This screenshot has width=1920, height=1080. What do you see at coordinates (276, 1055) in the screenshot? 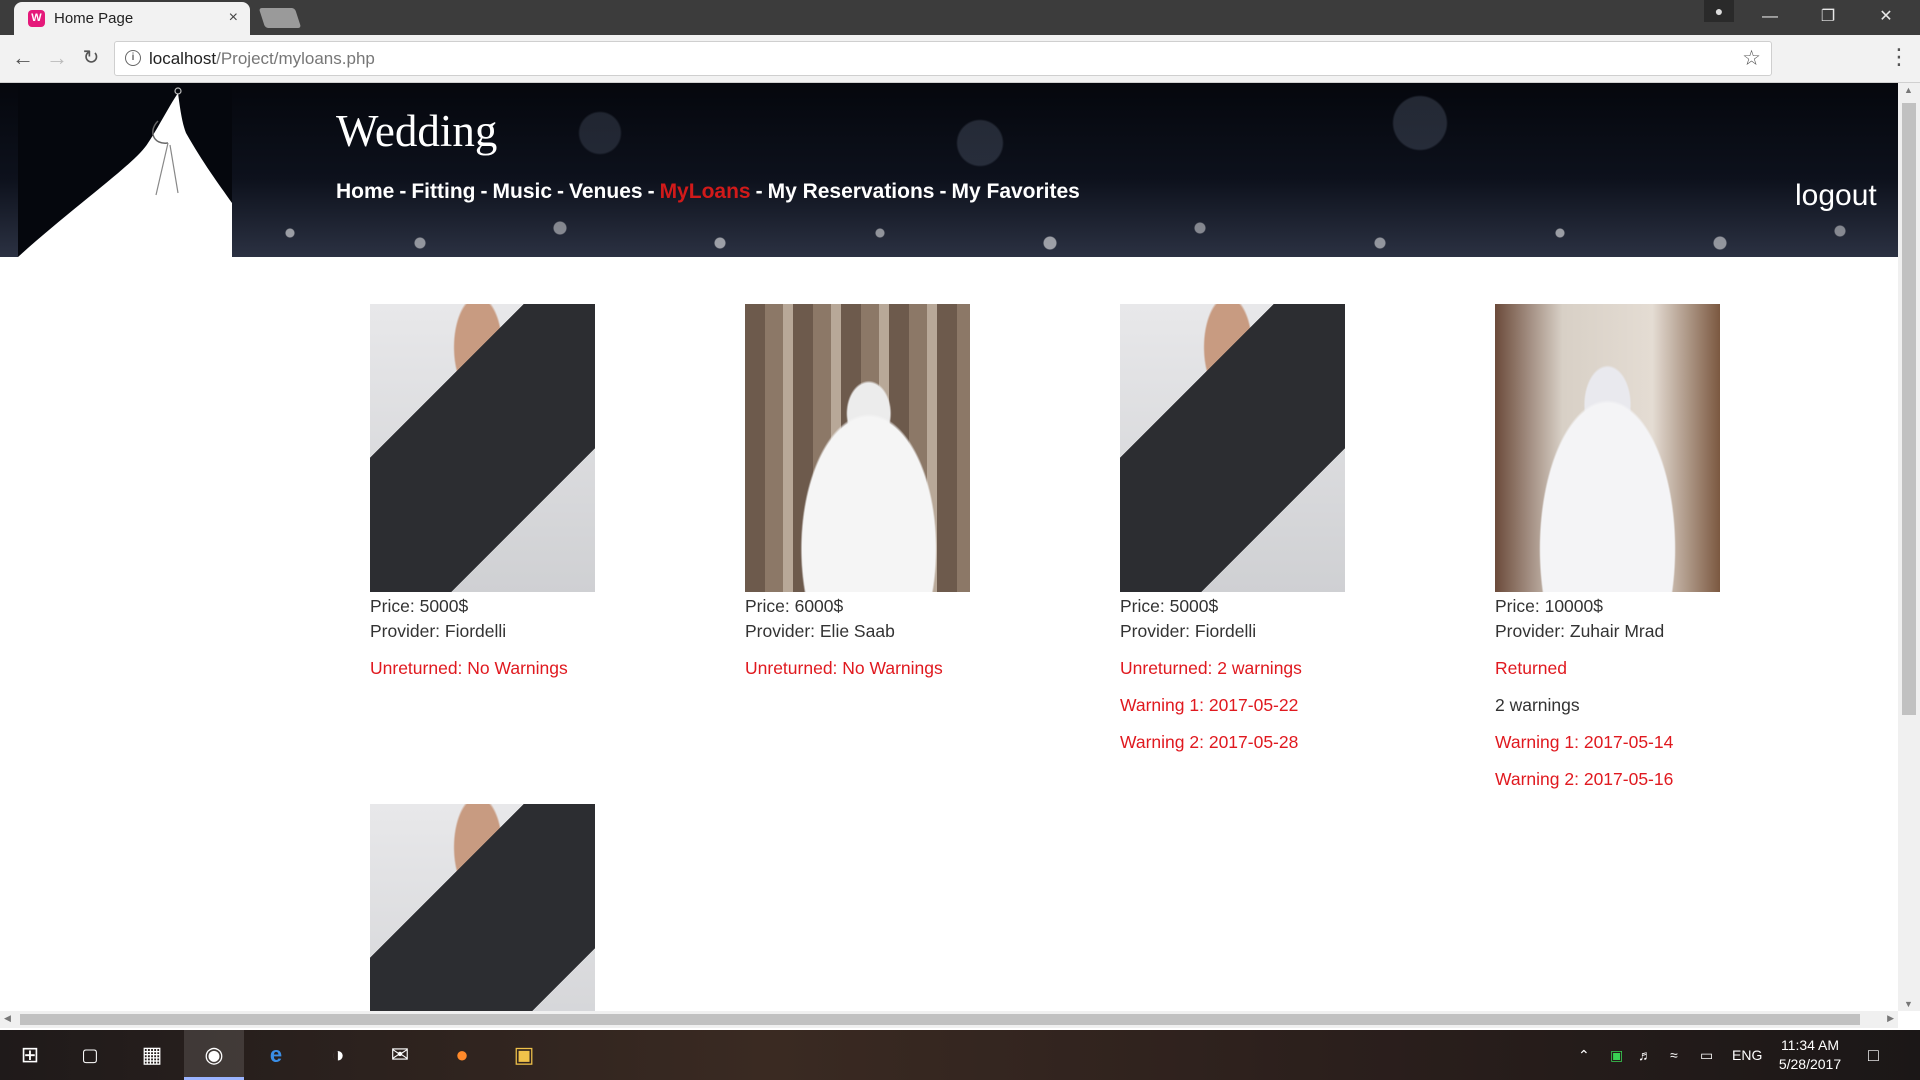
I see `edge-icon: e` at bounding box center [276, 1055].